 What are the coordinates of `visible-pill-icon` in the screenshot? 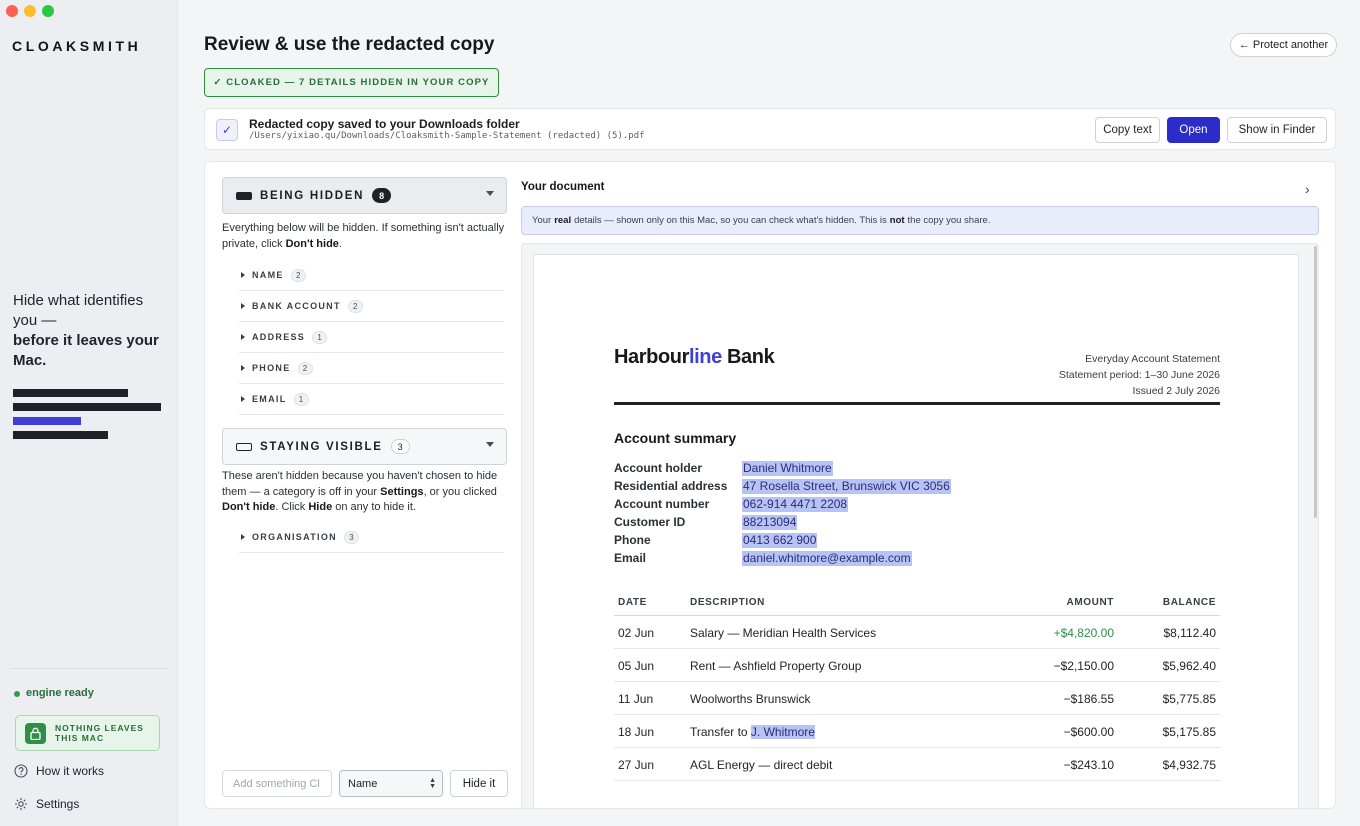 It's located at (244, 446).